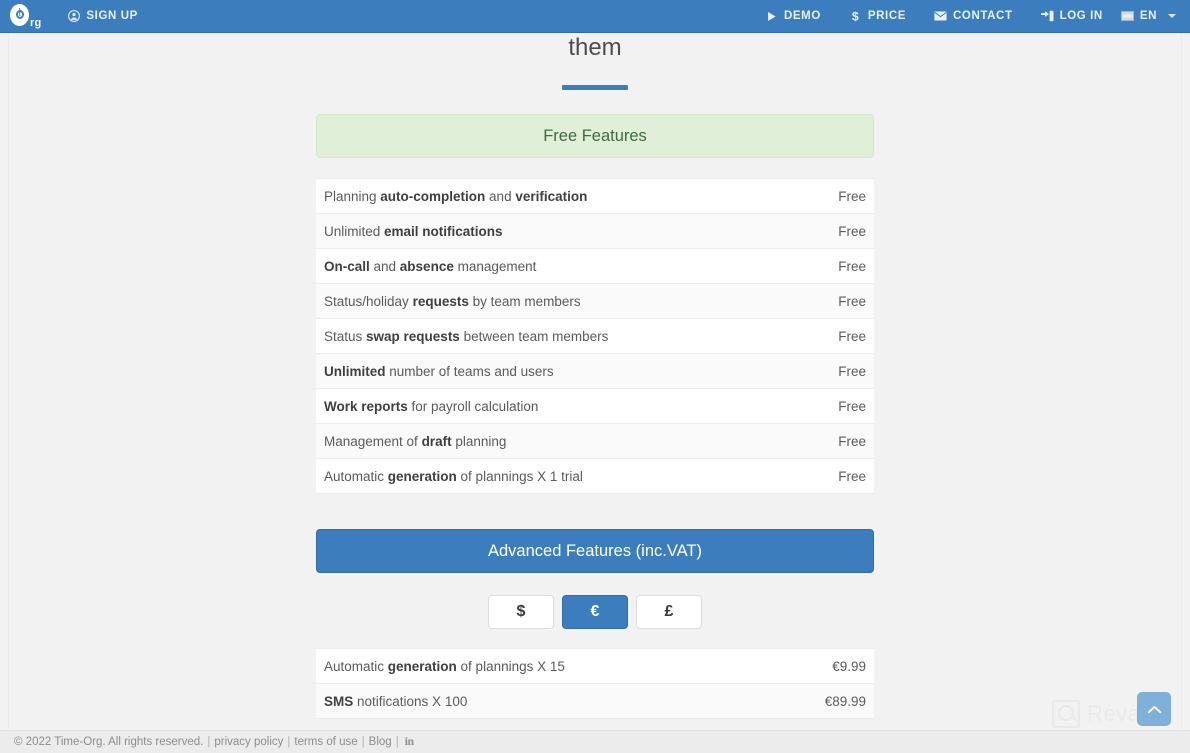  Describe the element at coordinates (532, 701) in the screenshot. I see `feature-label: SMS notifications X 100` at that location.